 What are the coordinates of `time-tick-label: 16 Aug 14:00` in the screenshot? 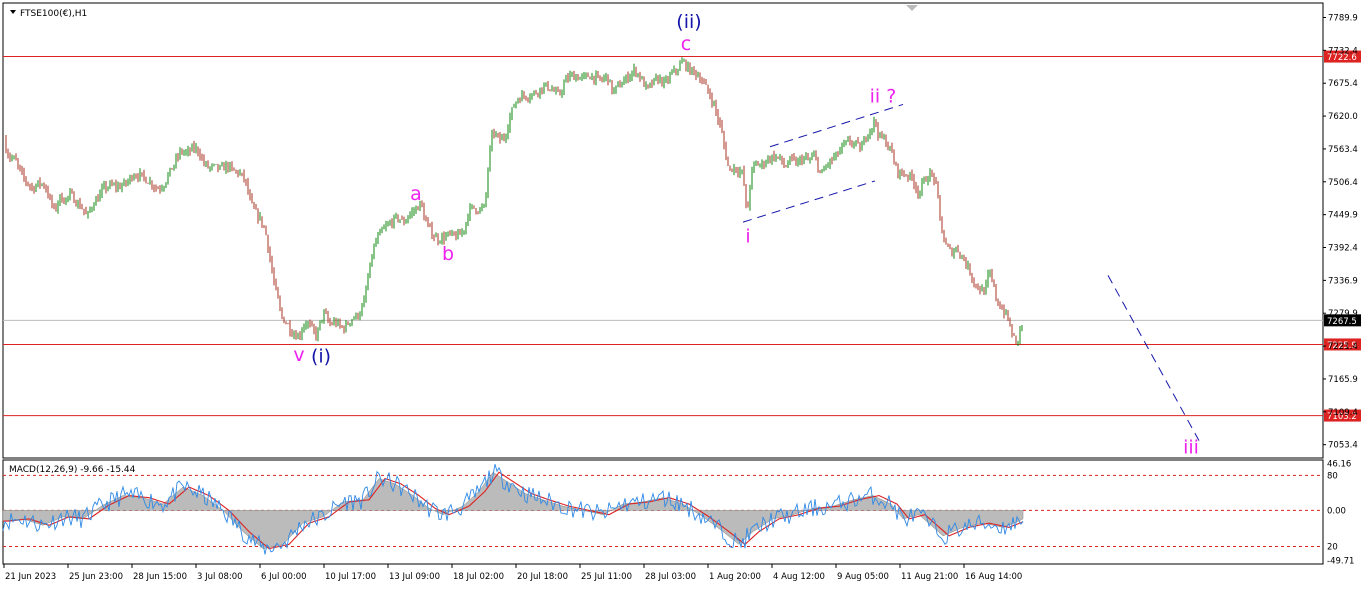 It's located at (993, 577).